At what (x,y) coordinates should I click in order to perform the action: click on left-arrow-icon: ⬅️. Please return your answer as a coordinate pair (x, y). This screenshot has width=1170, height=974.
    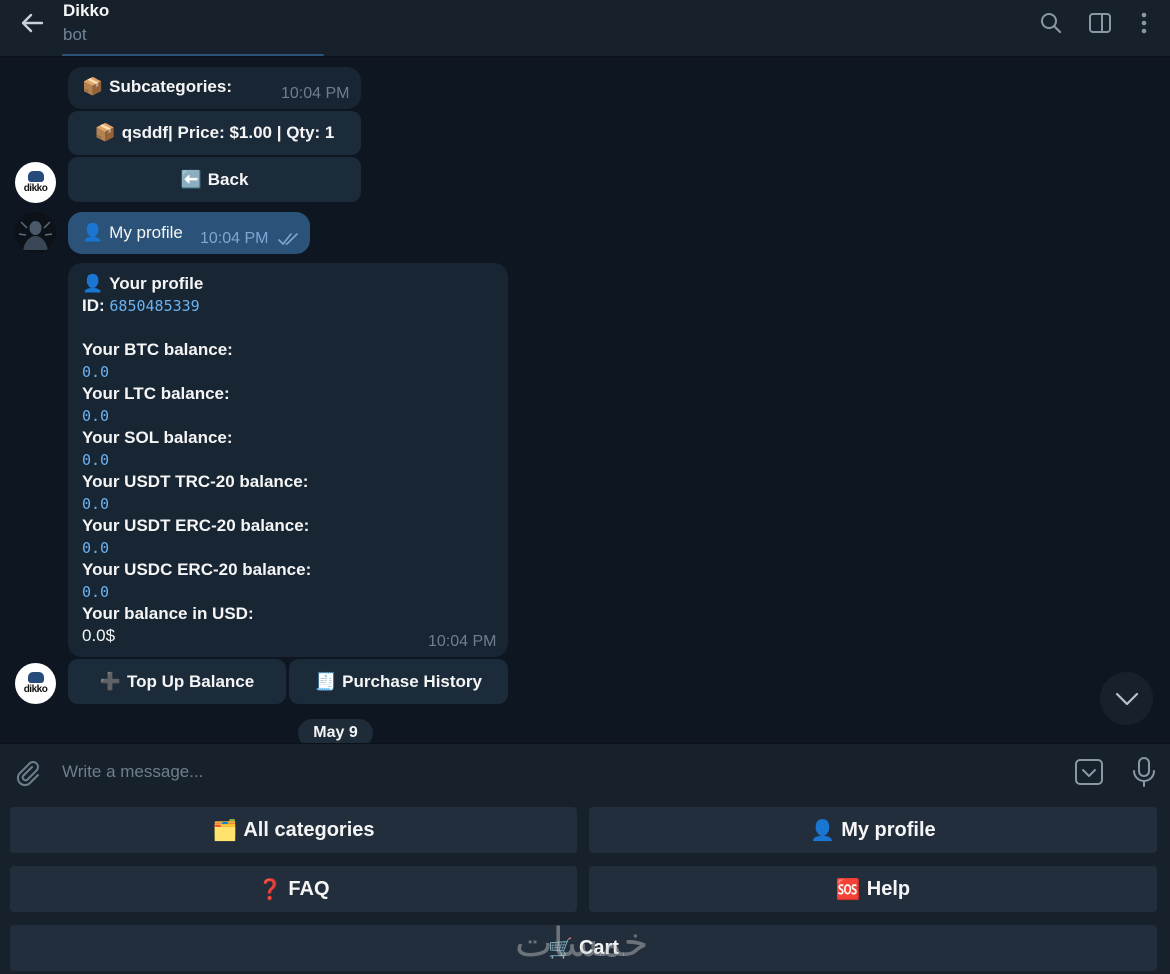
    Looking at the image, I should click on (191, 179).